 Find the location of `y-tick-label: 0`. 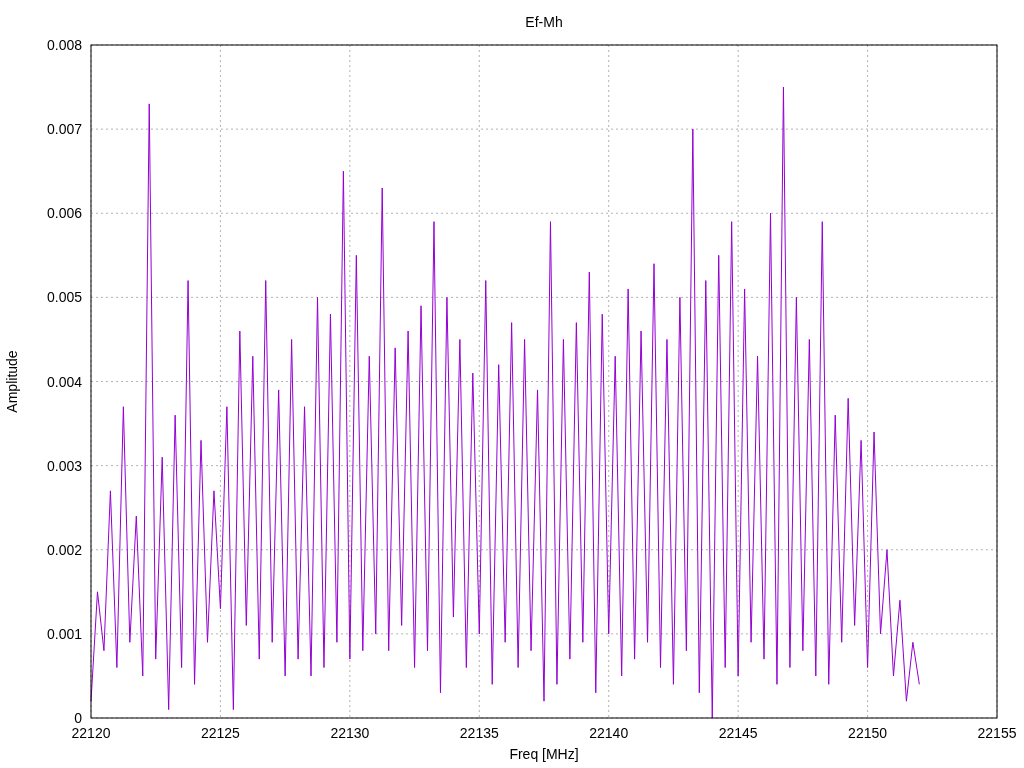

y-tick-label: 0 is located at coordinates (78, 718).